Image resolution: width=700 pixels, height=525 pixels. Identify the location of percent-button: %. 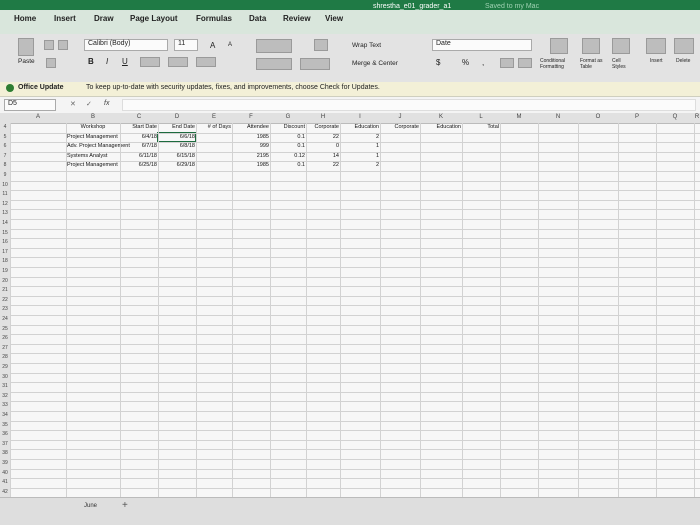
(465, 62).